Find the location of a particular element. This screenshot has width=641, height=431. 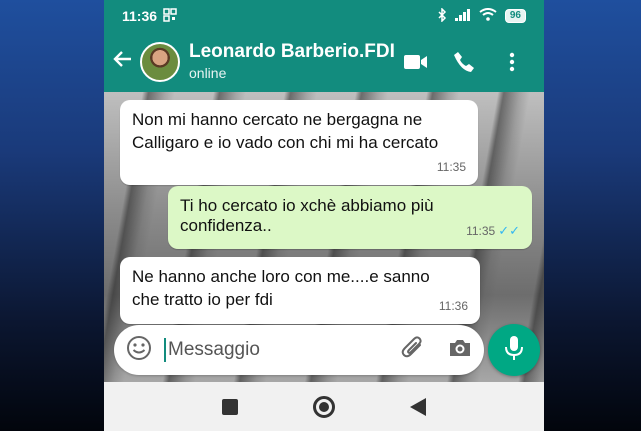

status-time: 11:36 is located at coordinates (140, 16).